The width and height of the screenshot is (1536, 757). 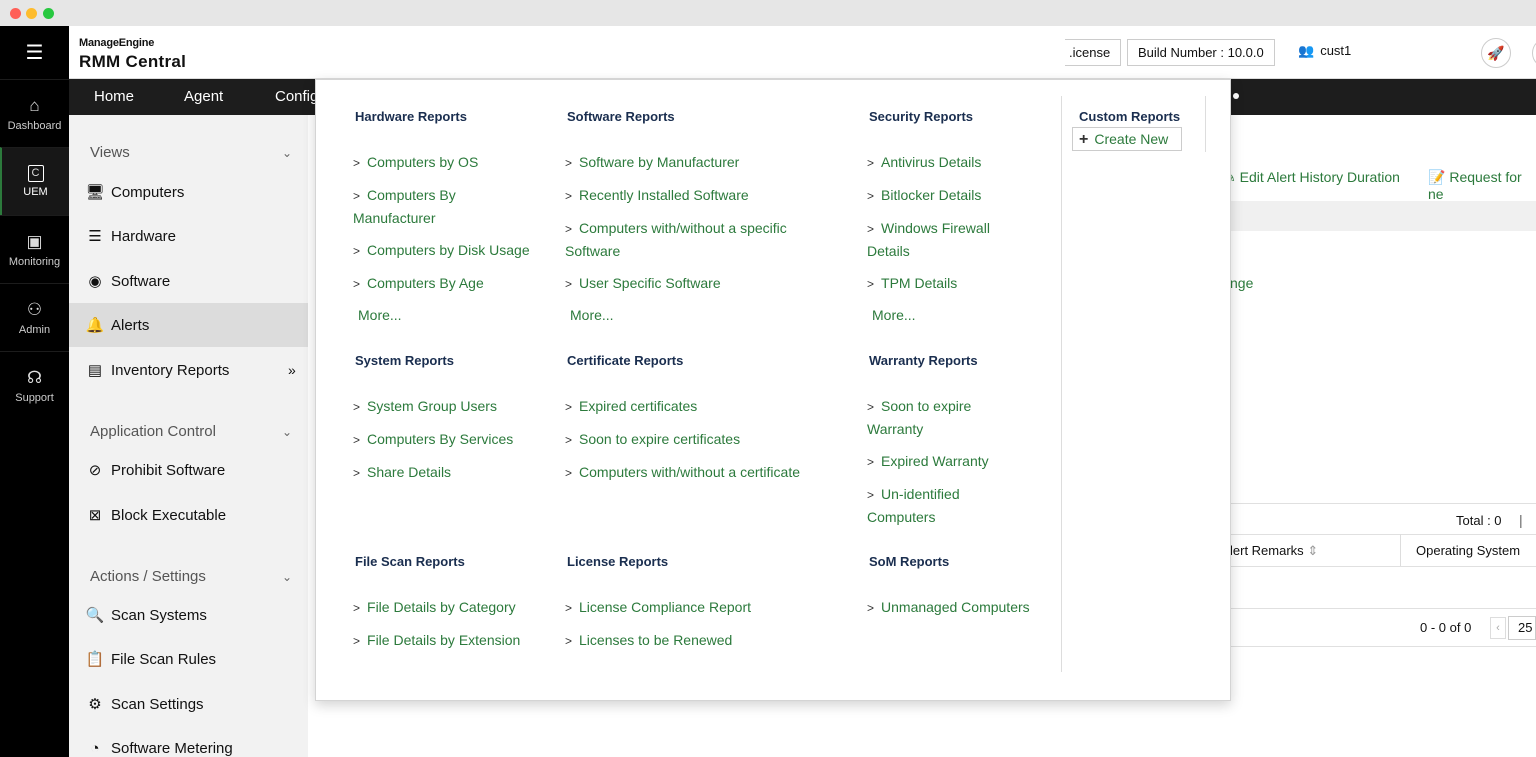 I want to click on app-control-section-header: Application Control, so click(x=153, y=431).